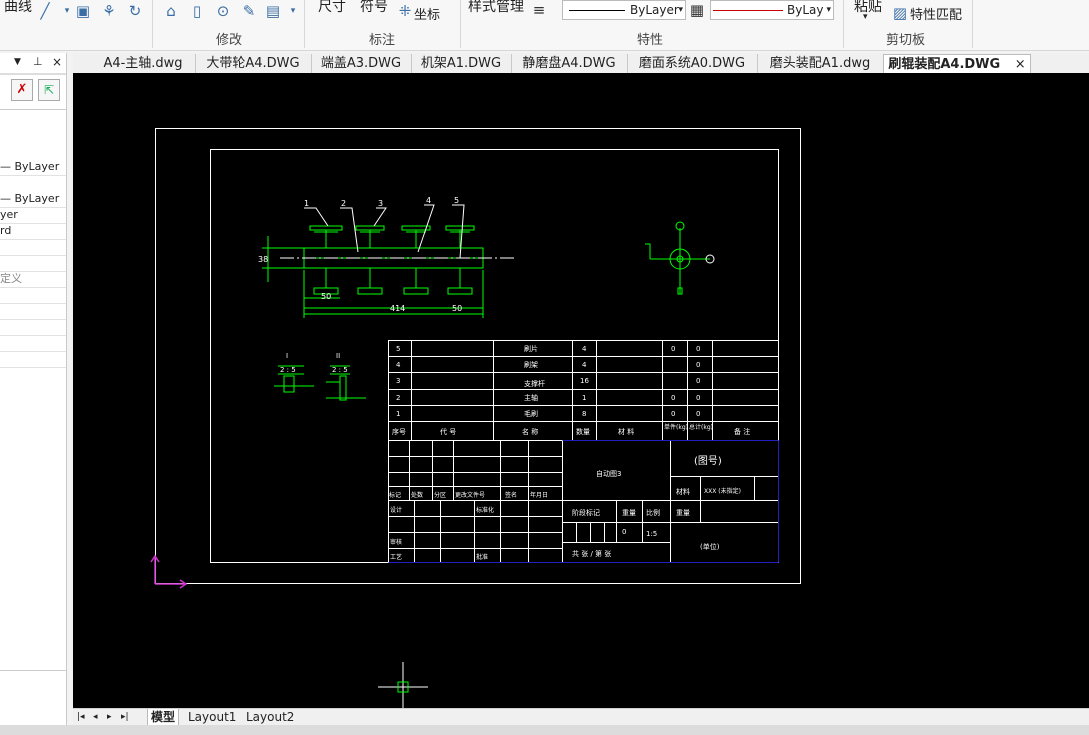  Describe the element at coordinates (95, 717) in the screenshot. I see `prev-layout-icon: ◂` at that location.